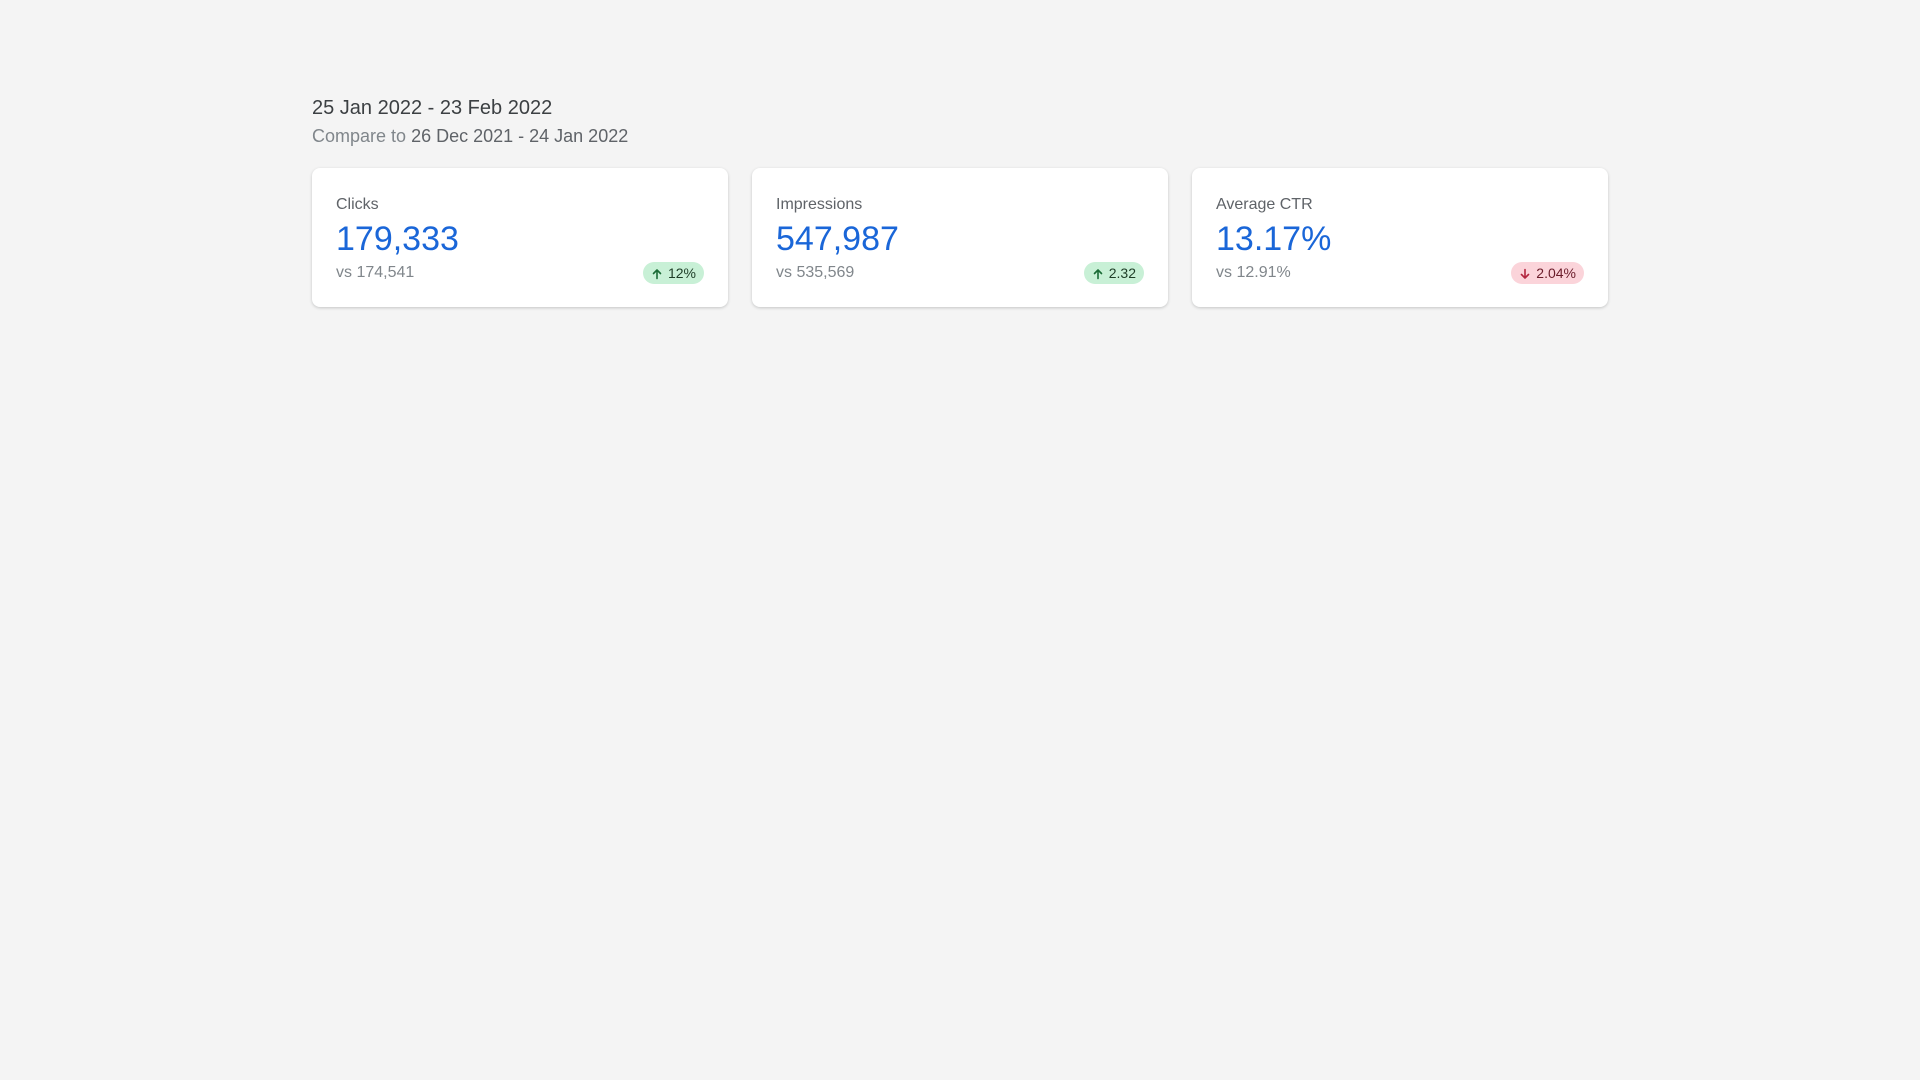 This screenshot has height=1080, width=1920. I want to click on change-badge-up: 2.32, so click(1113, 273).